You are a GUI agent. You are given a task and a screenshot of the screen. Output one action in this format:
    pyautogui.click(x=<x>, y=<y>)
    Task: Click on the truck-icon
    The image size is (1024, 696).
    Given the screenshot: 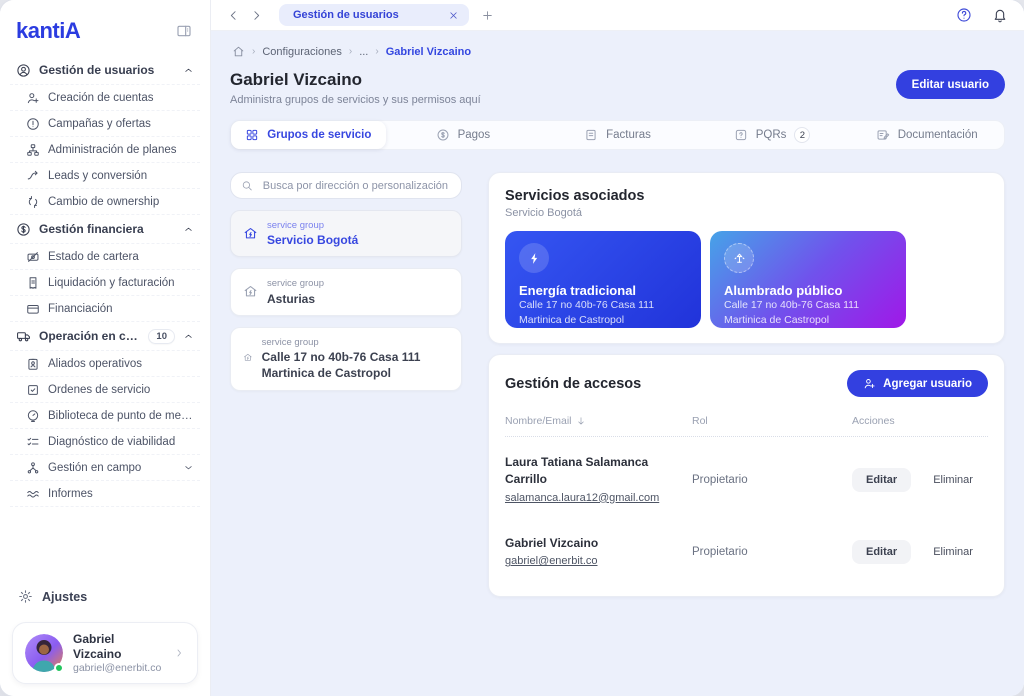 What is the action you would take?
    pyautogui.click(x=23, y=336)
    